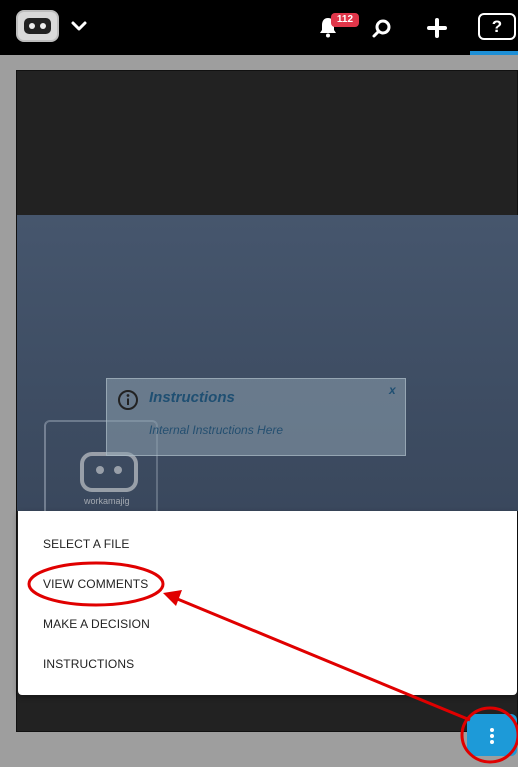 This screenshot has width=518, height=767. I want to click on instructions-body: Internal Instructions Here, so click(216, 430).